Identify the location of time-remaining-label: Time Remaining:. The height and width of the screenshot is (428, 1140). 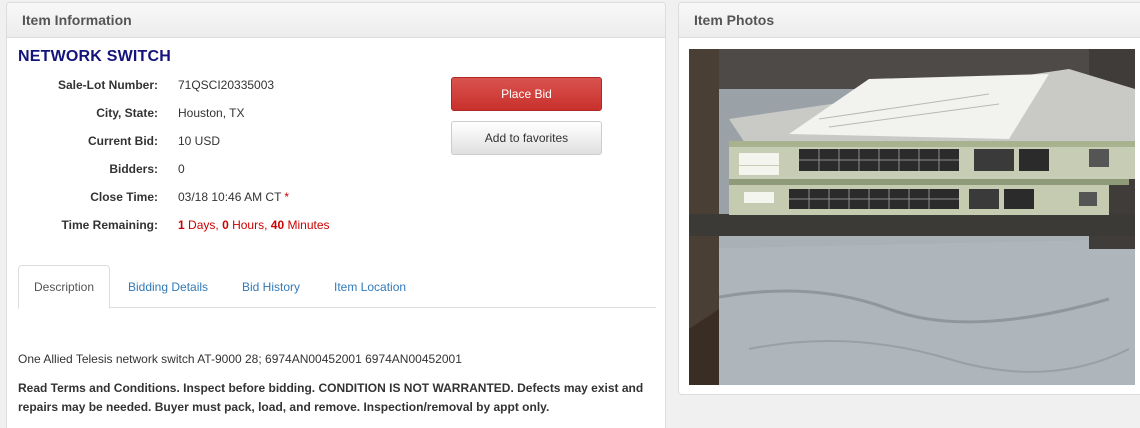
(109, 225).